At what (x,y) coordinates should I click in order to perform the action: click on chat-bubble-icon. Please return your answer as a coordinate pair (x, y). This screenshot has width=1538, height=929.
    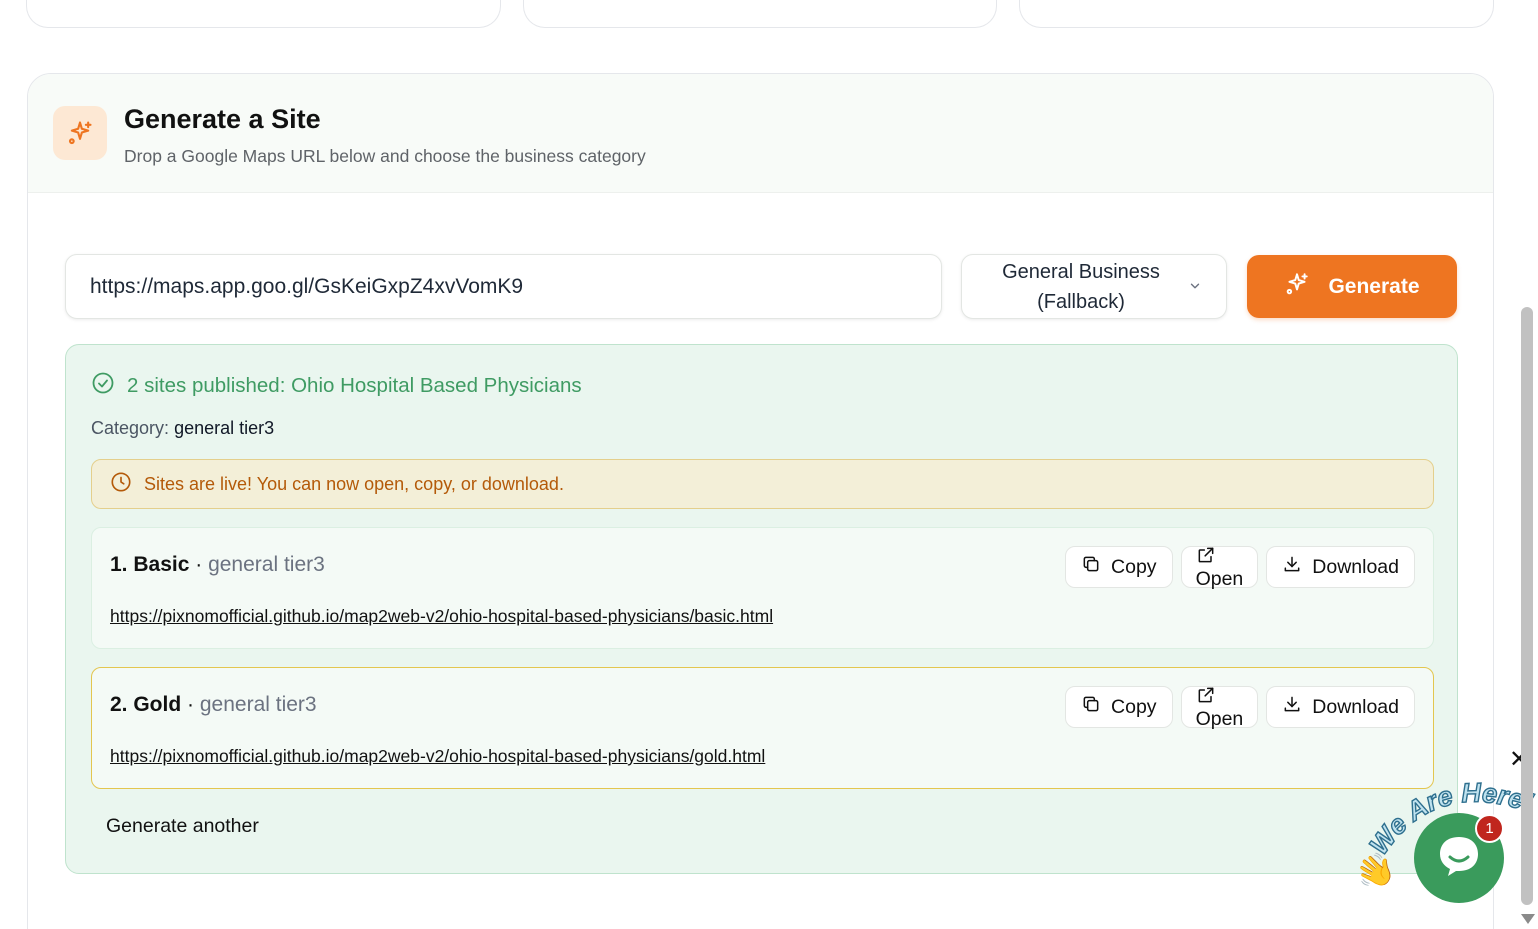
    Looking at the image, I should click on (1459, 858).